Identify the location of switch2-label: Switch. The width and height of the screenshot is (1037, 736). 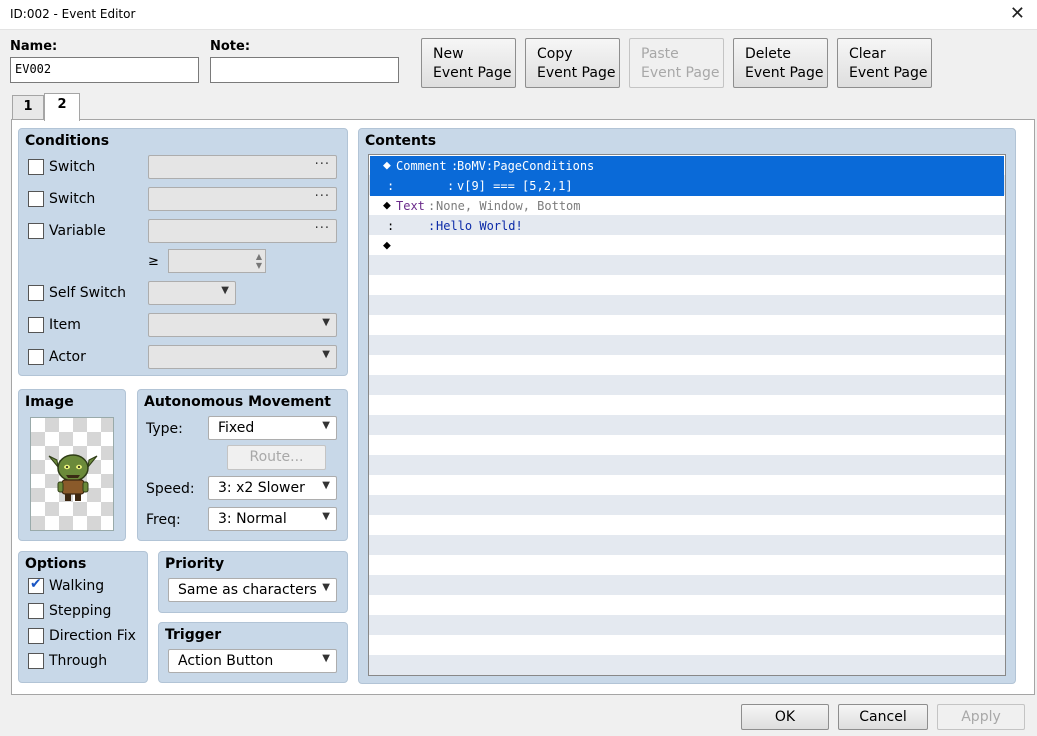
(72, 199).